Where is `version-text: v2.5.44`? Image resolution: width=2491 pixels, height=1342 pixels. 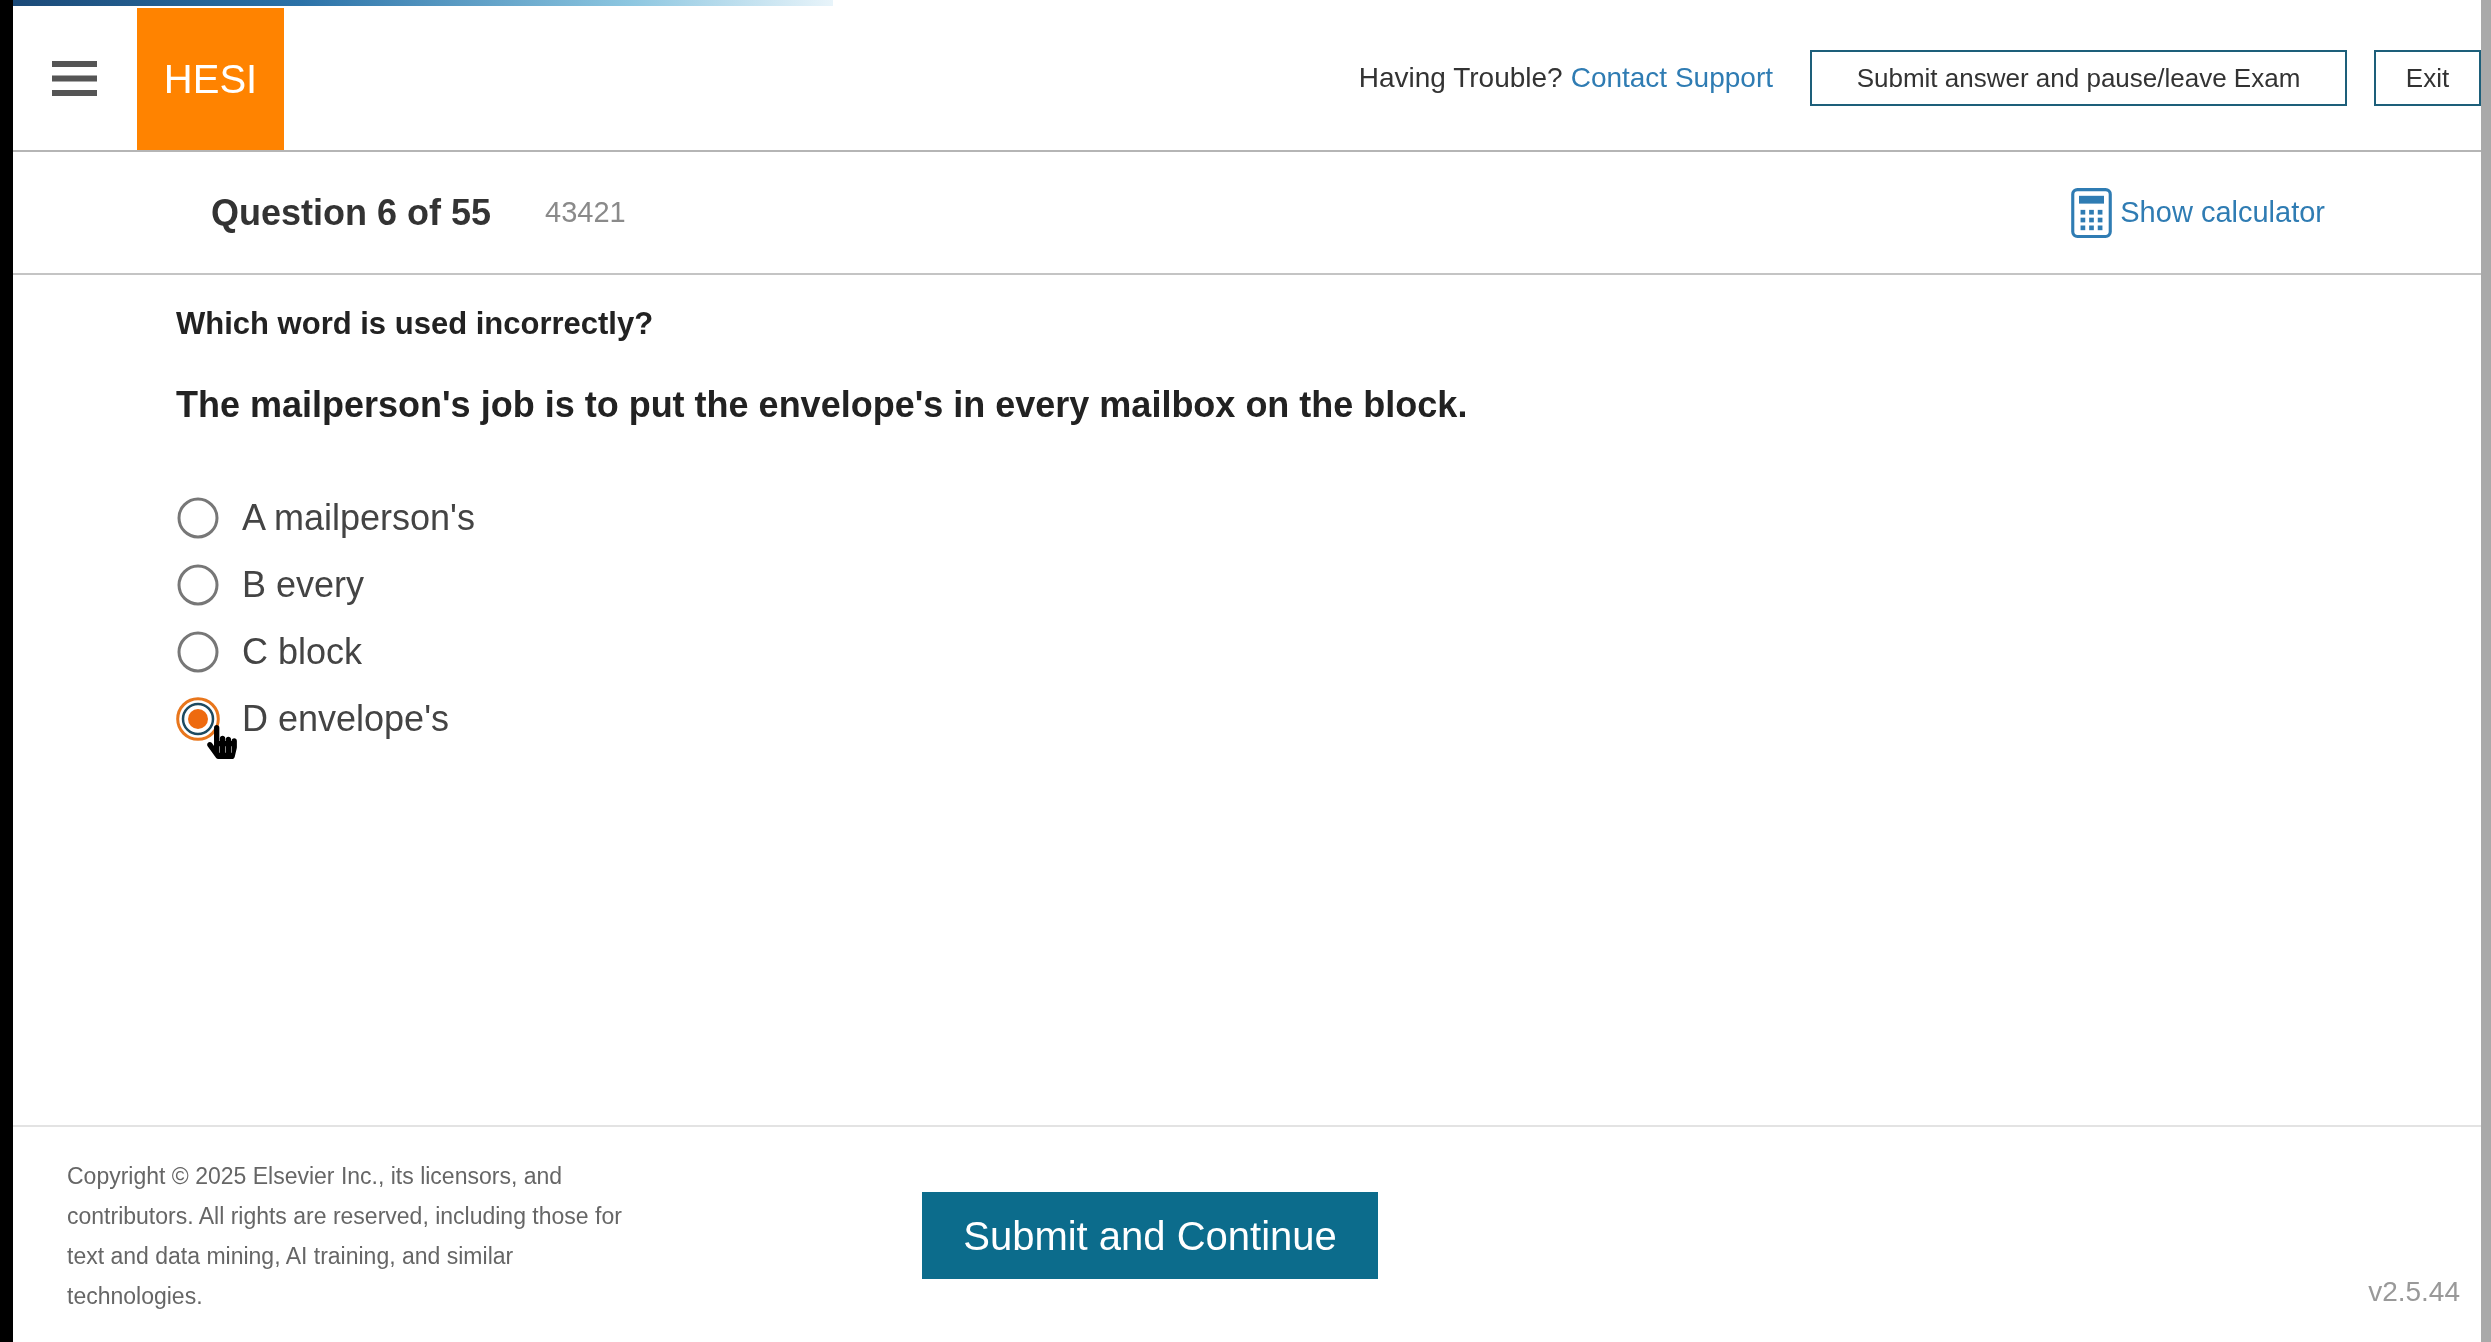
version-text: v2.5.44 is located at coordinates (2414, 1292).